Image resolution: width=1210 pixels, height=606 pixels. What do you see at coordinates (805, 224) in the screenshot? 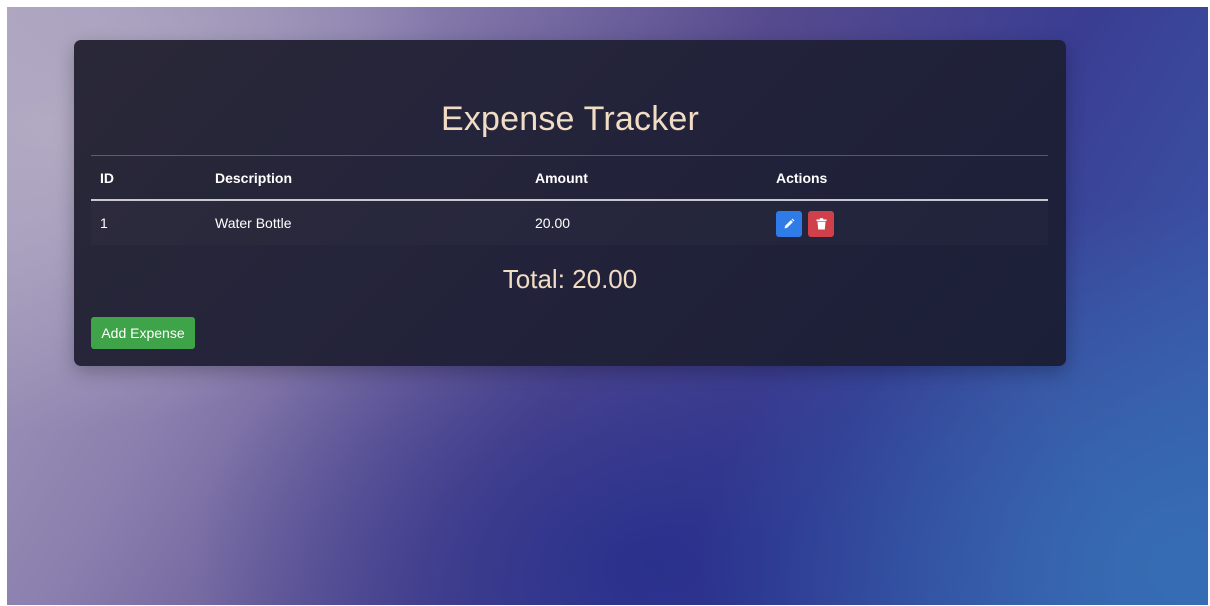
I see `row-actions` at bounding box center [805, 224].